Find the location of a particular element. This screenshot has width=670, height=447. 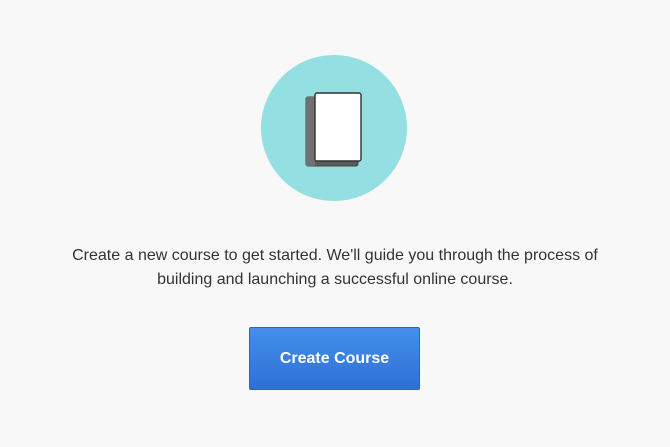

course-illustration is located at coordinates (334, 128).